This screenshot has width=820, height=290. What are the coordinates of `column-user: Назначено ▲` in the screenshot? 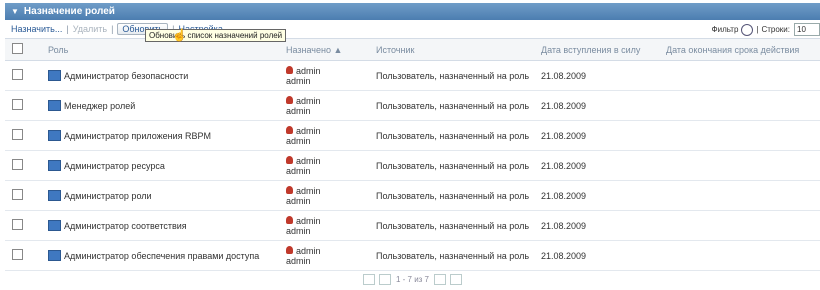 It's located at (330, 50).